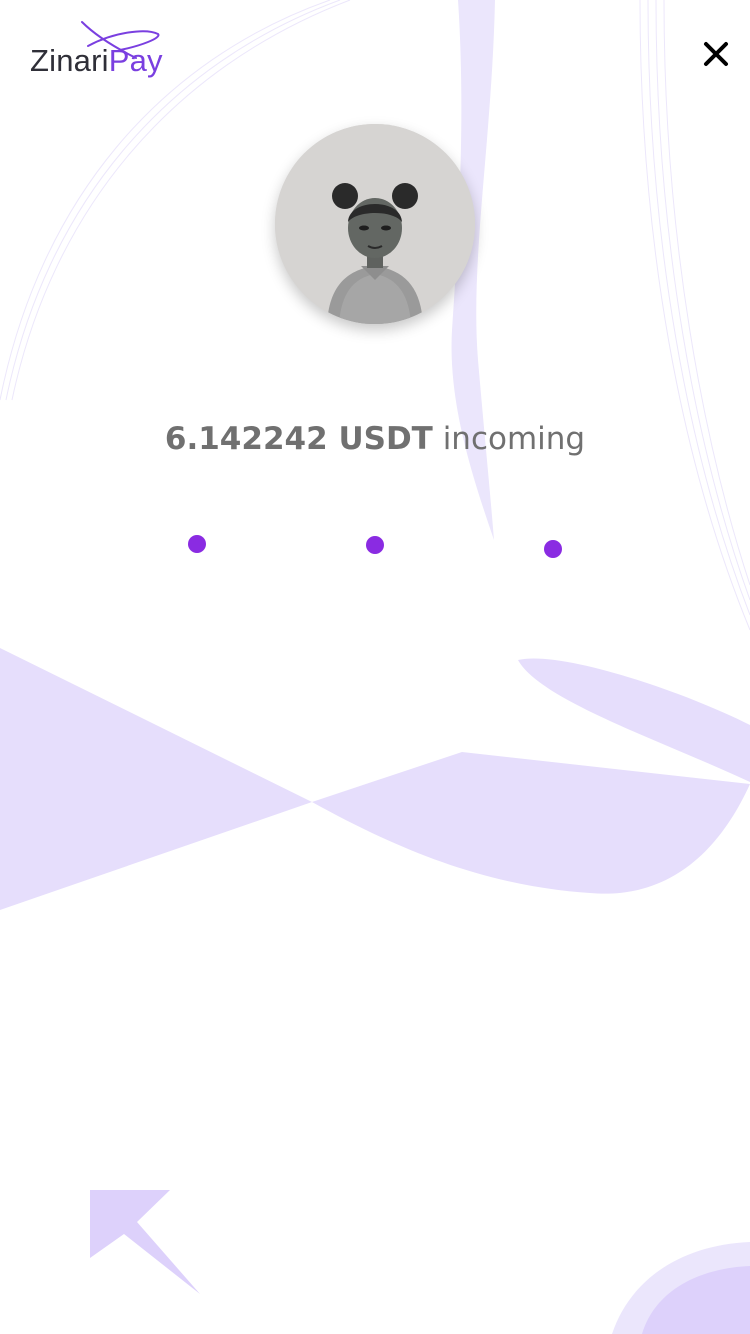 The width and height of the screenshot is (750, 1334). I want to click on close-icon, so click(716, 54).